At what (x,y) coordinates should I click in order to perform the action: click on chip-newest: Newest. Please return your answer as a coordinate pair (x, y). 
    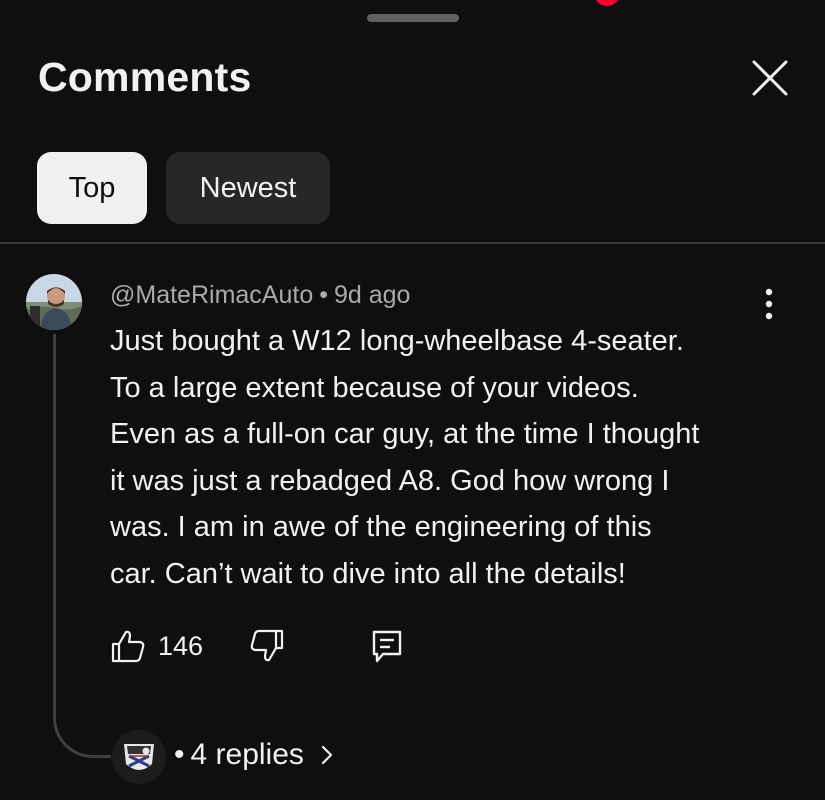
    Looking at the image, I should click on (248, 188).